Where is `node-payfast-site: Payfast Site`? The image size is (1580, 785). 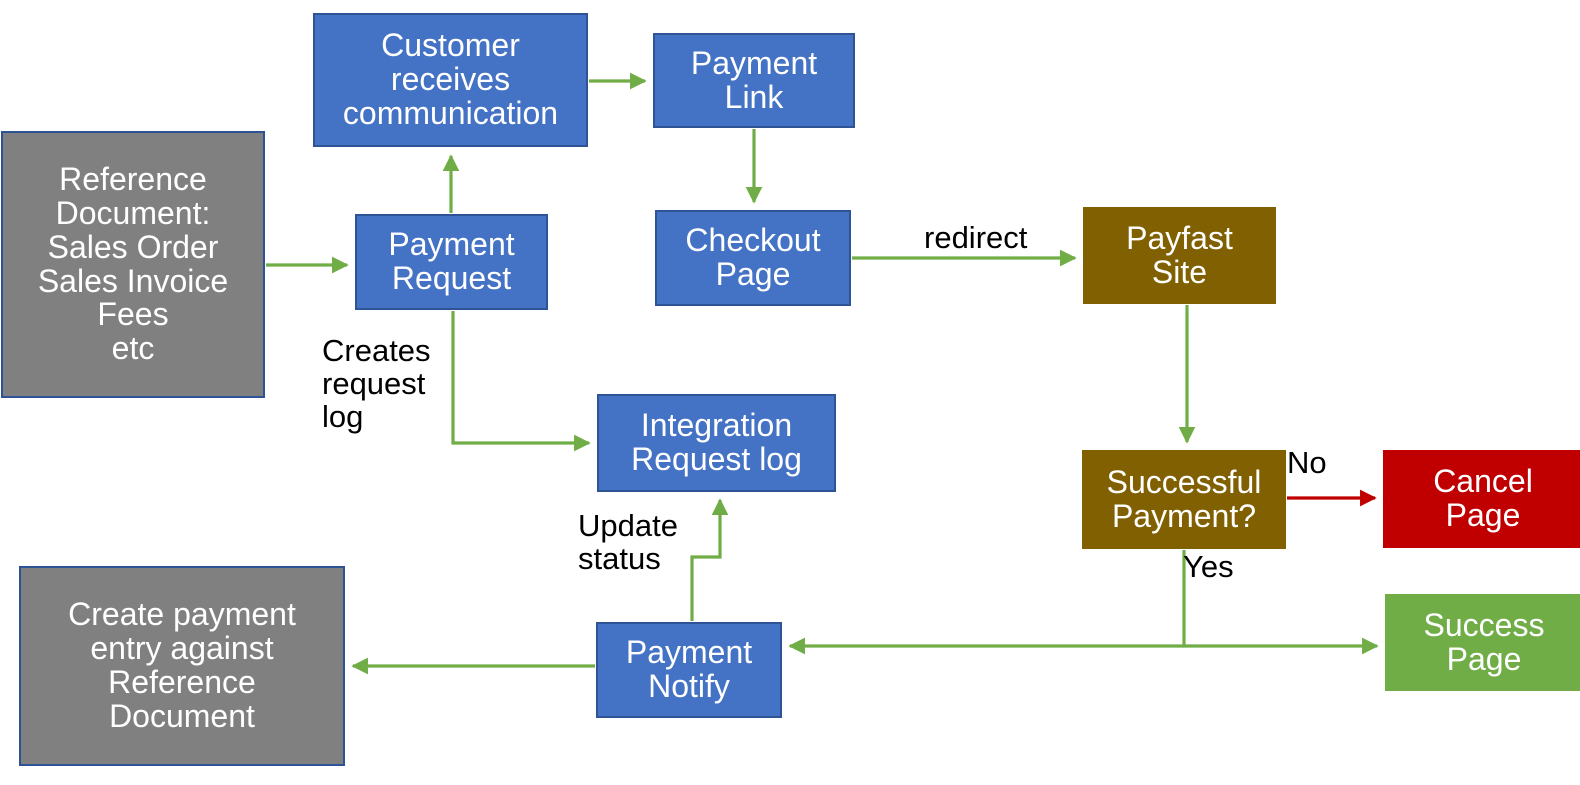
node-payfast-site: Payfast Site is located at coordinates (1179, 255).